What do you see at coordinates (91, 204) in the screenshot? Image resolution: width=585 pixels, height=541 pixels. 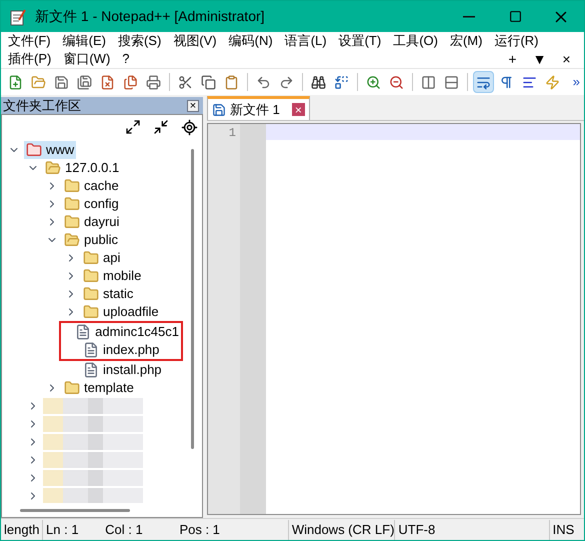 I see `tree-item: config` at bounding box center [91, 204].